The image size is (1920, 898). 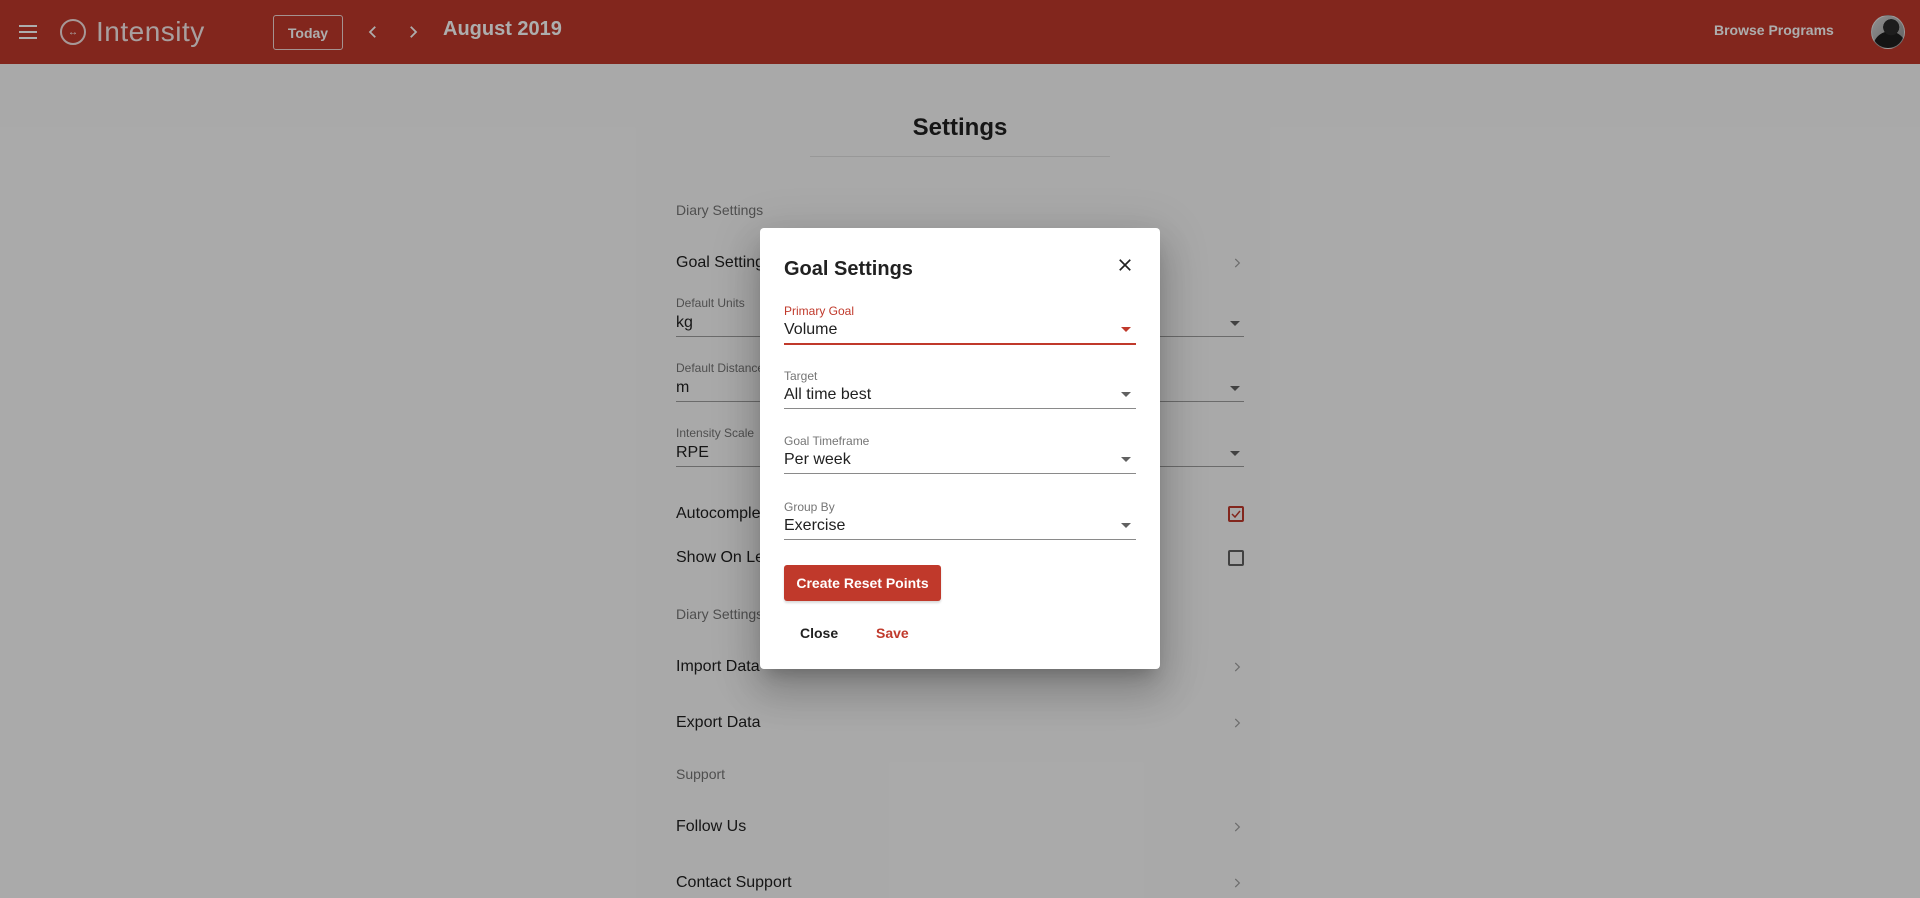 I want to click on goal-timeframe-value: Per week, so click(x=817, y=459).